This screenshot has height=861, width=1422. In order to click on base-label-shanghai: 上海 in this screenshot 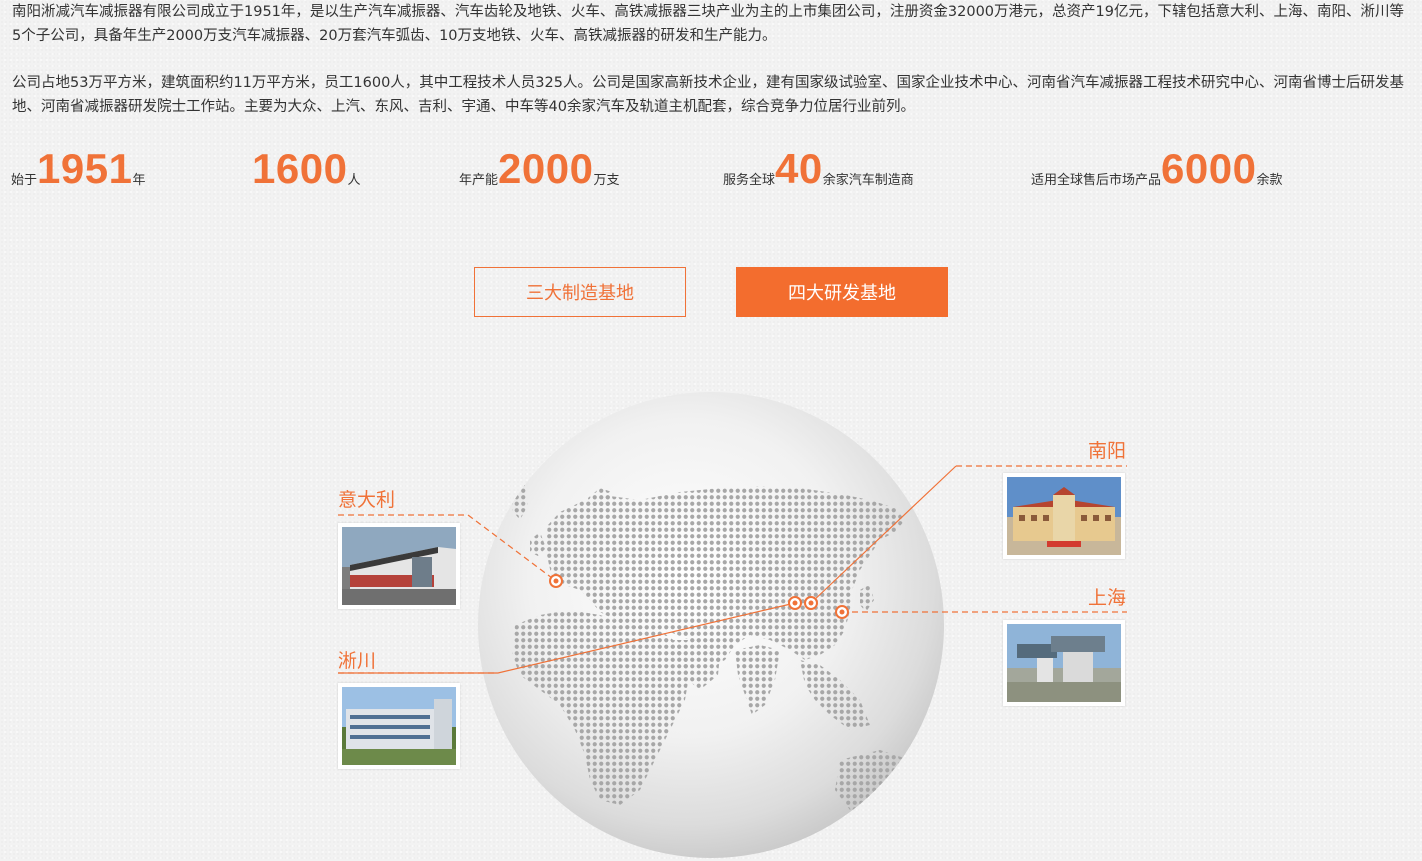, I will do `click(1107, 598)`.